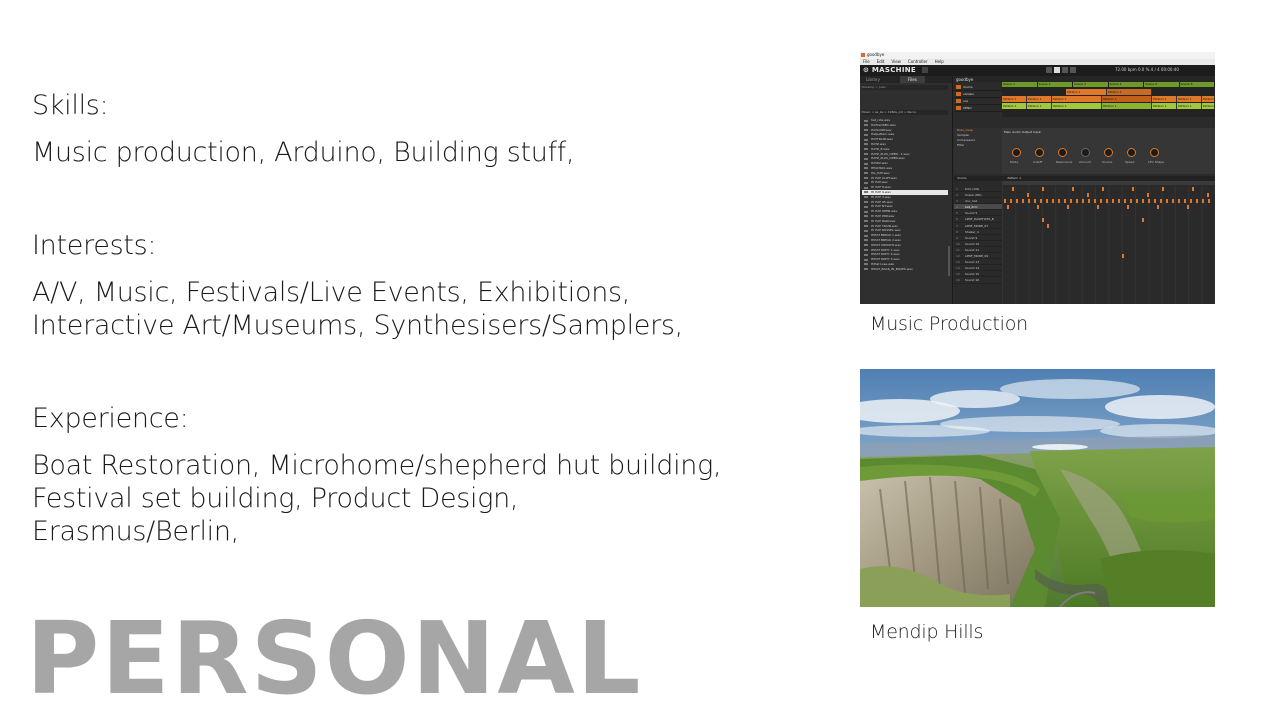 This screenshot has height=720, width=1280. What do you see at coordinates (1107, 162) in the screenshot?
I see `maschine-knob-label: Source` at bounding box center [1107, 162].